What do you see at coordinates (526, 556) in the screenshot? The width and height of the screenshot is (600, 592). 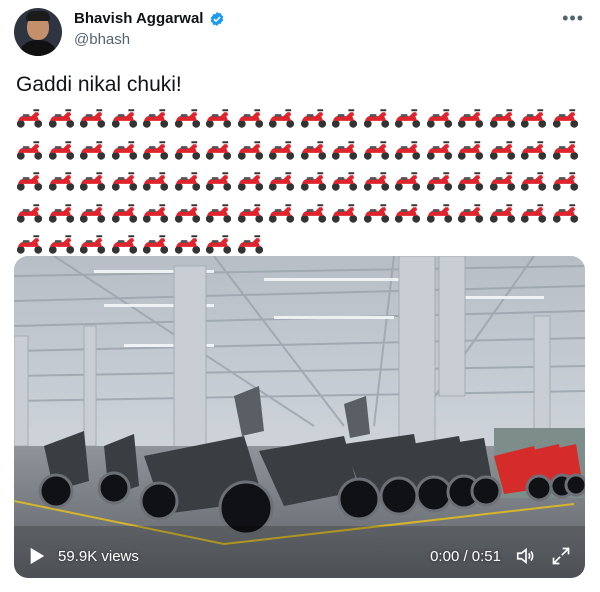 I see `volume-icon` at bounding box center [526, 556].